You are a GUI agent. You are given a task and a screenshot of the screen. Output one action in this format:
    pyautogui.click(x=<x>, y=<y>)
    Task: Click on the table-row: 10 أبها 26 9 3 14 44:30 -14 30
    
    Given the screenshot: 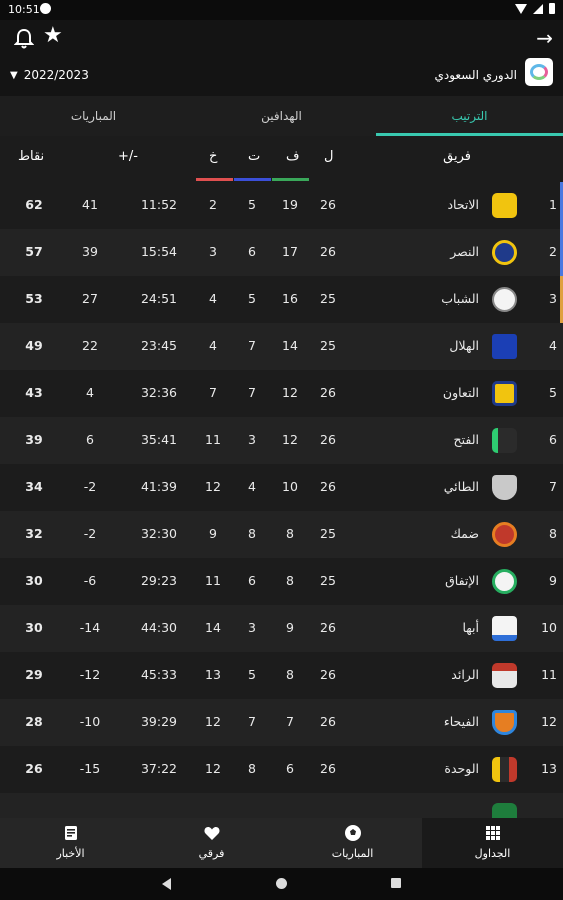 What is the action you would take?
    pyautogui.click(x=281, y=628)
    